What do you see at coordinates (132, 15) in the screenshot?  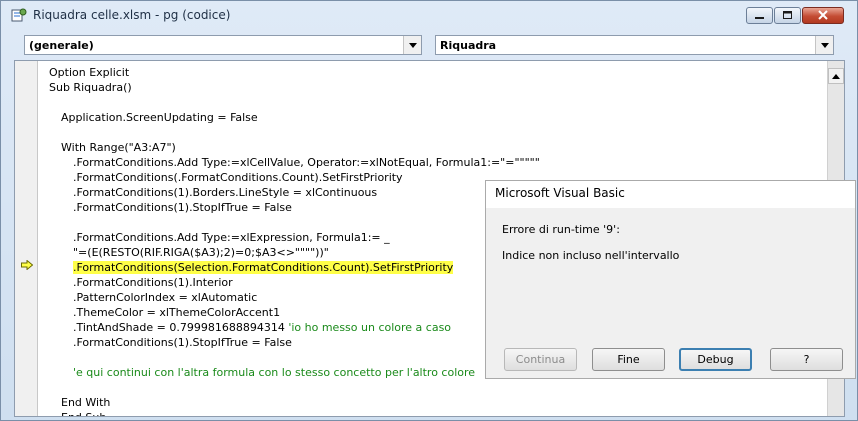 I see `window-title: Riquadra celle.xlsm - pg (codice)` at bounding box center [132, 15].